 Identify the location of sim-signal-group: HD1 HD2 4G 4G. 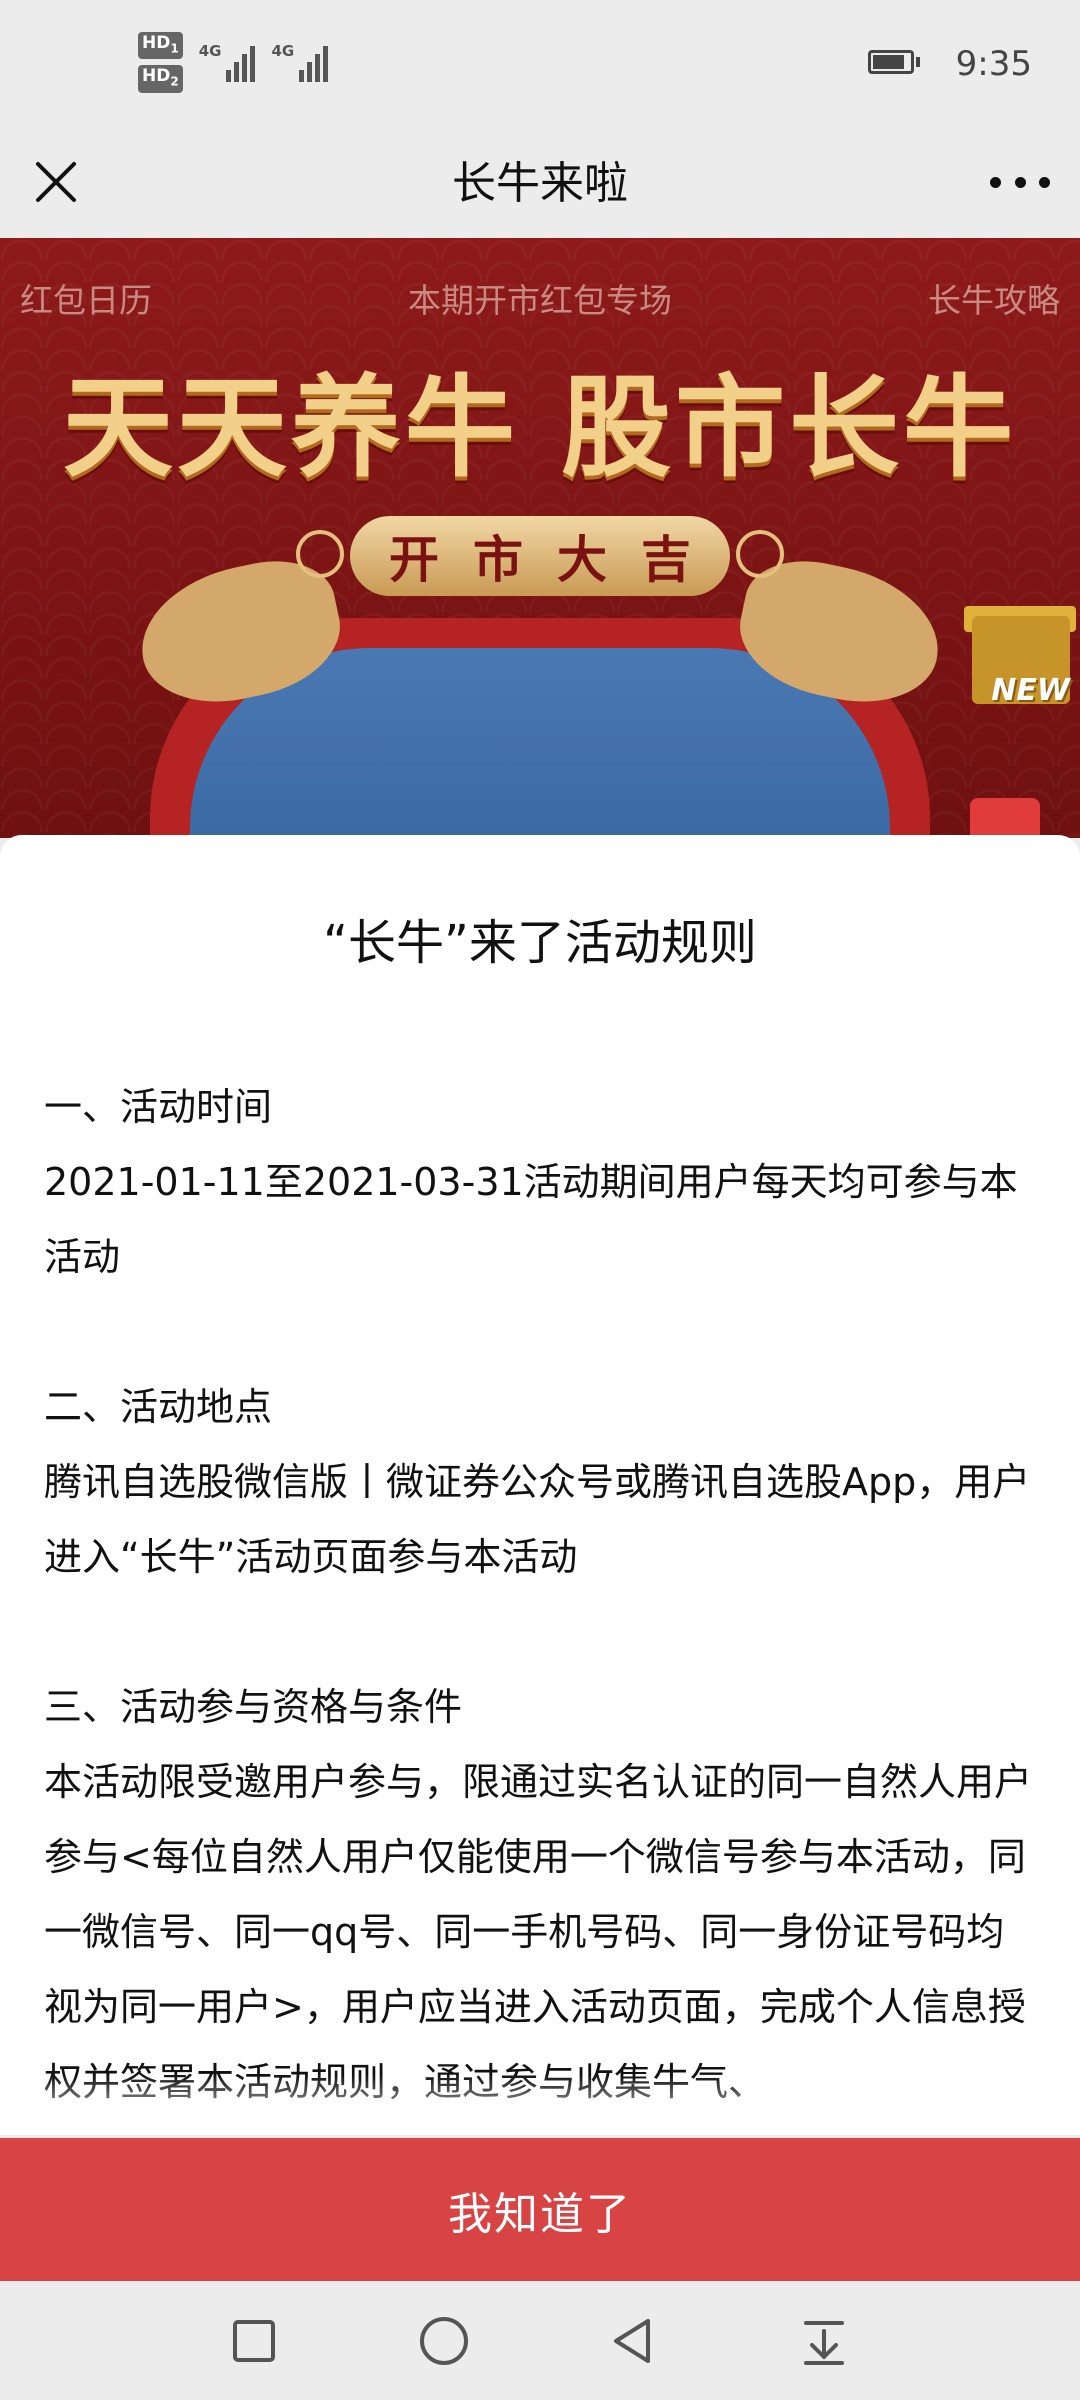
(233, 62).